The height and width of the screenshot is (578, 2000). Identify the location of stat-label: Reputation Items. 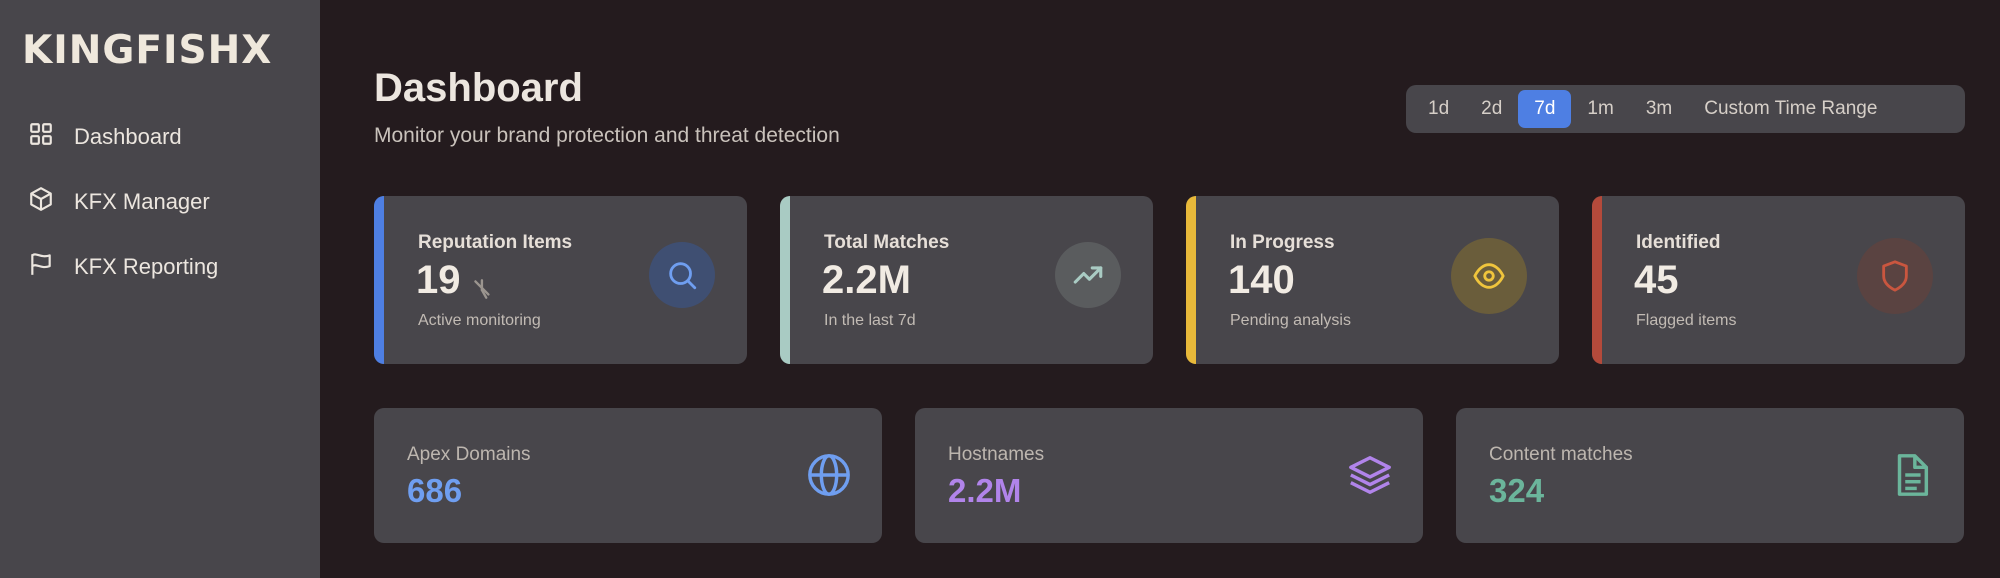
(495, 242).